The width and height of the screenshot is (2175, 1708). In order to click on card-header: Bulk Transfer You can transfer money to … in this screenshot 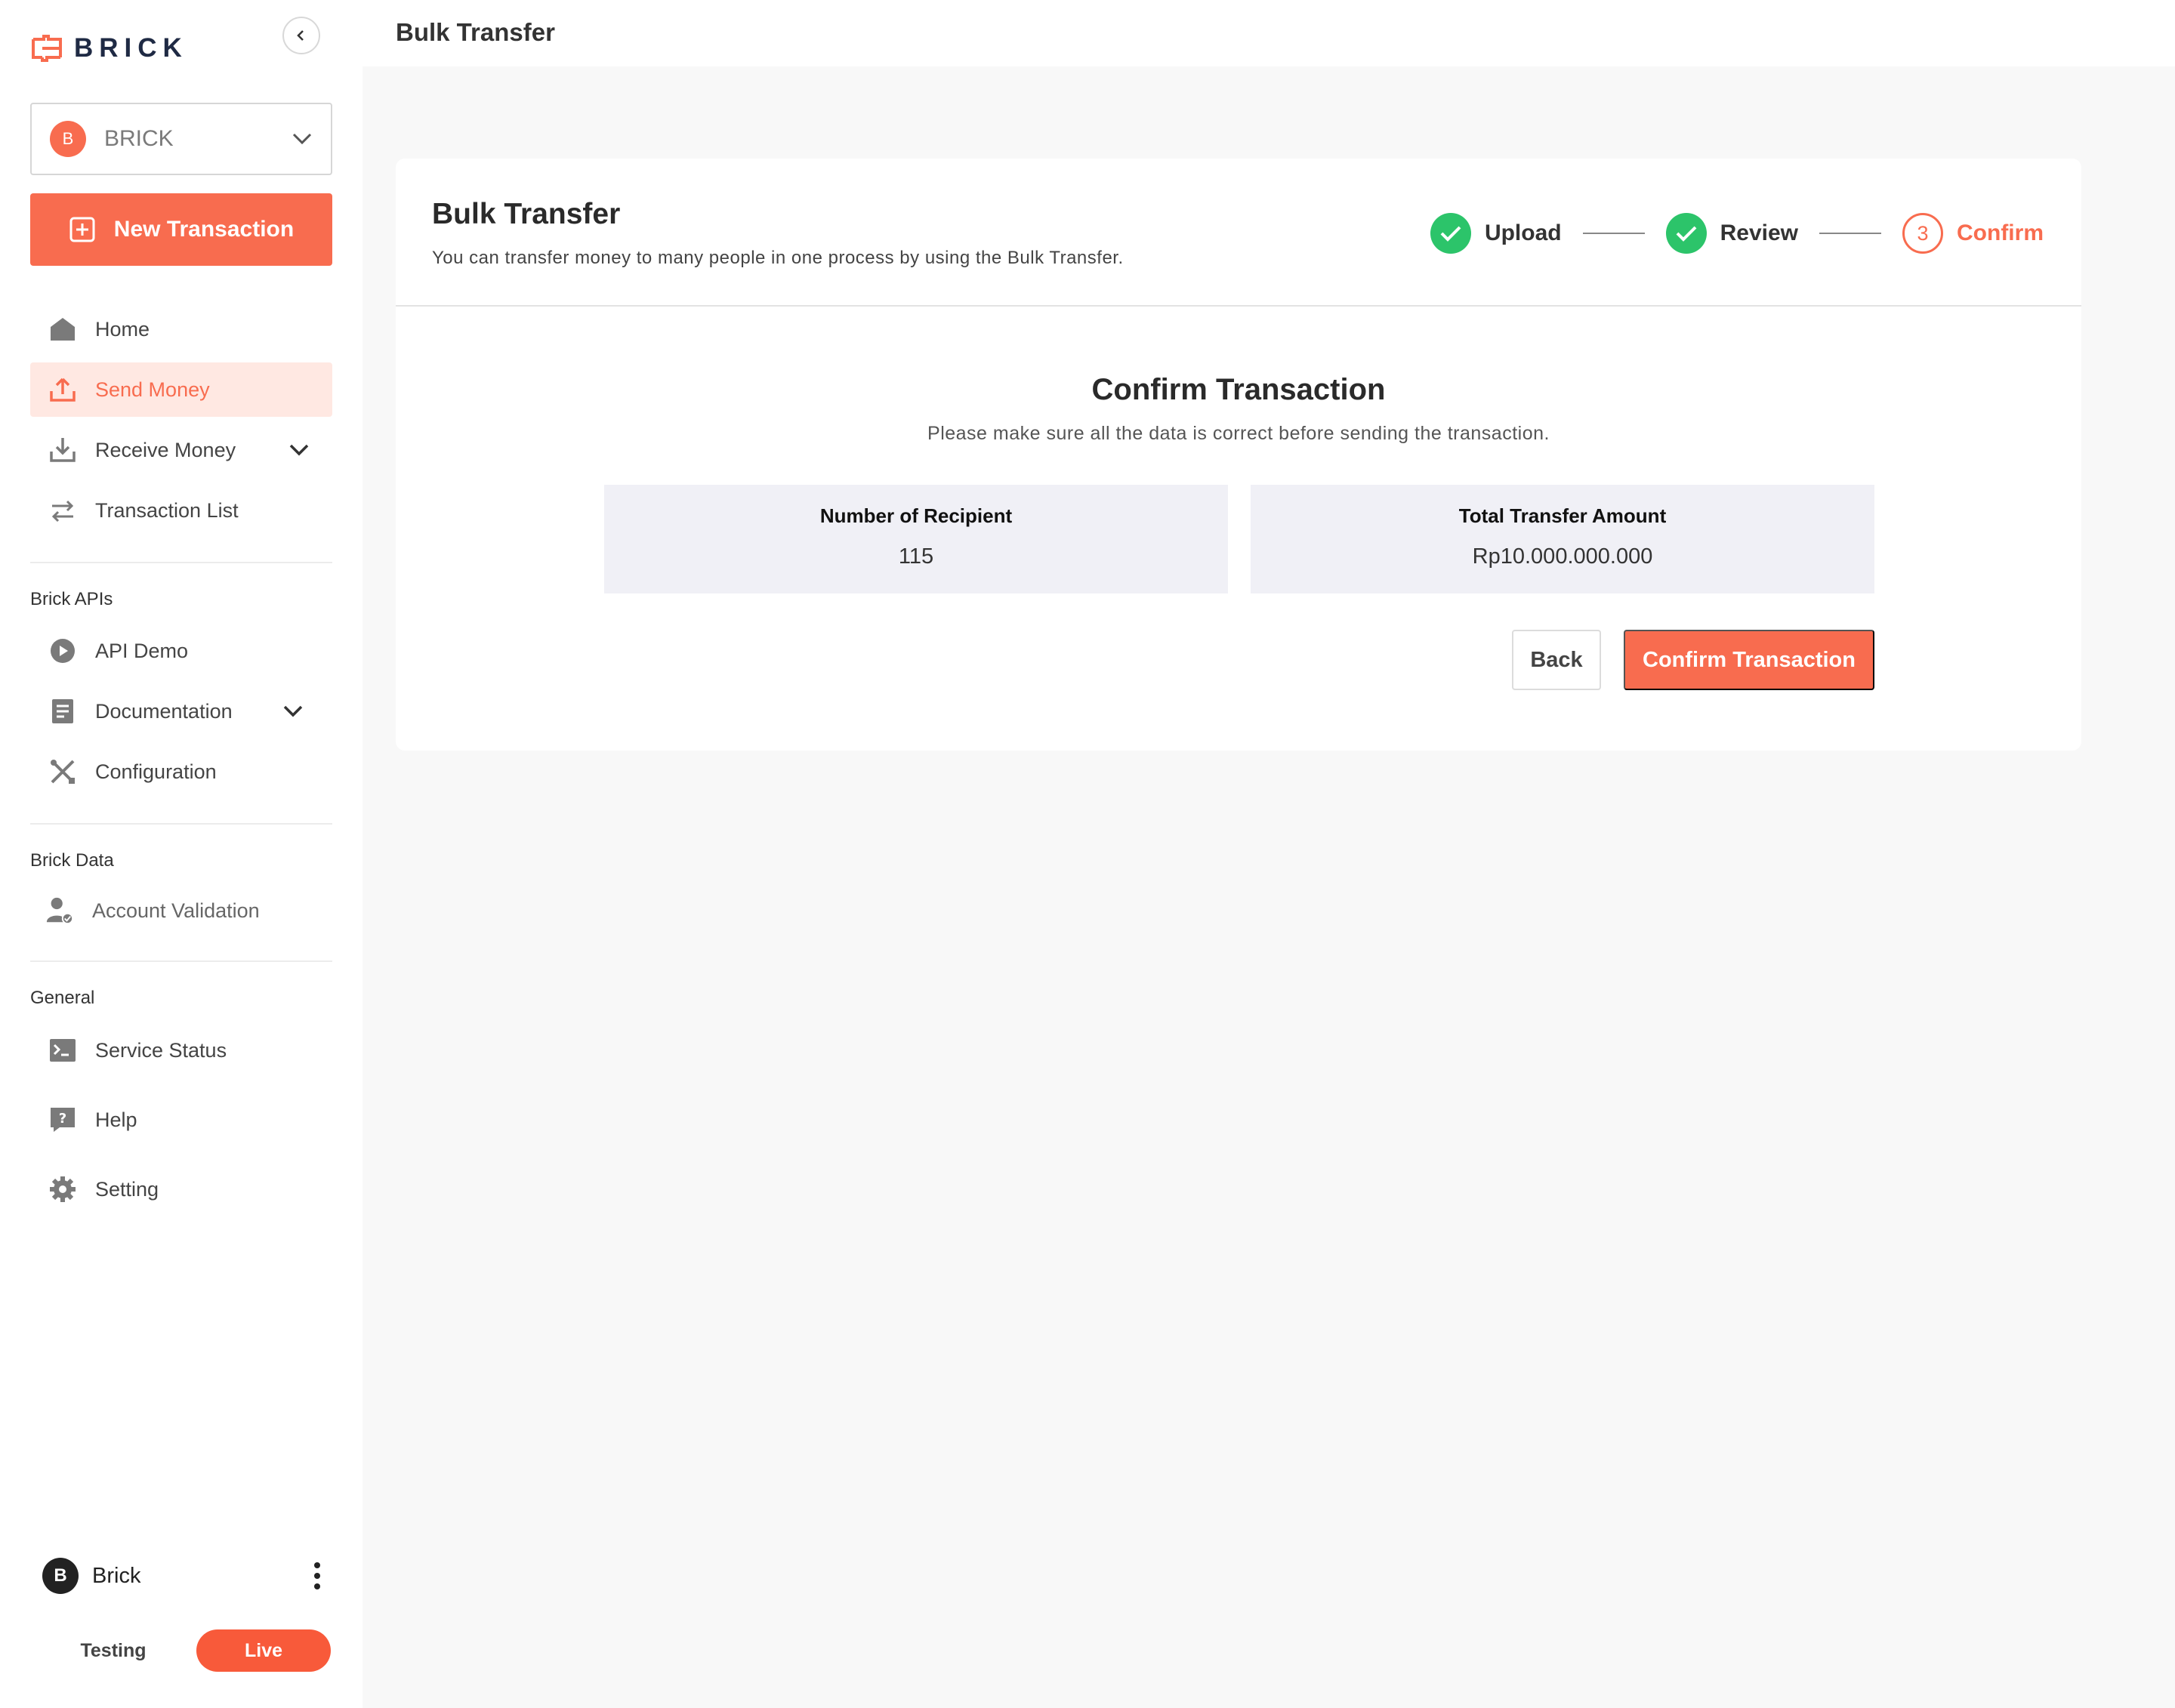, I will do `click(1238, 233)`.